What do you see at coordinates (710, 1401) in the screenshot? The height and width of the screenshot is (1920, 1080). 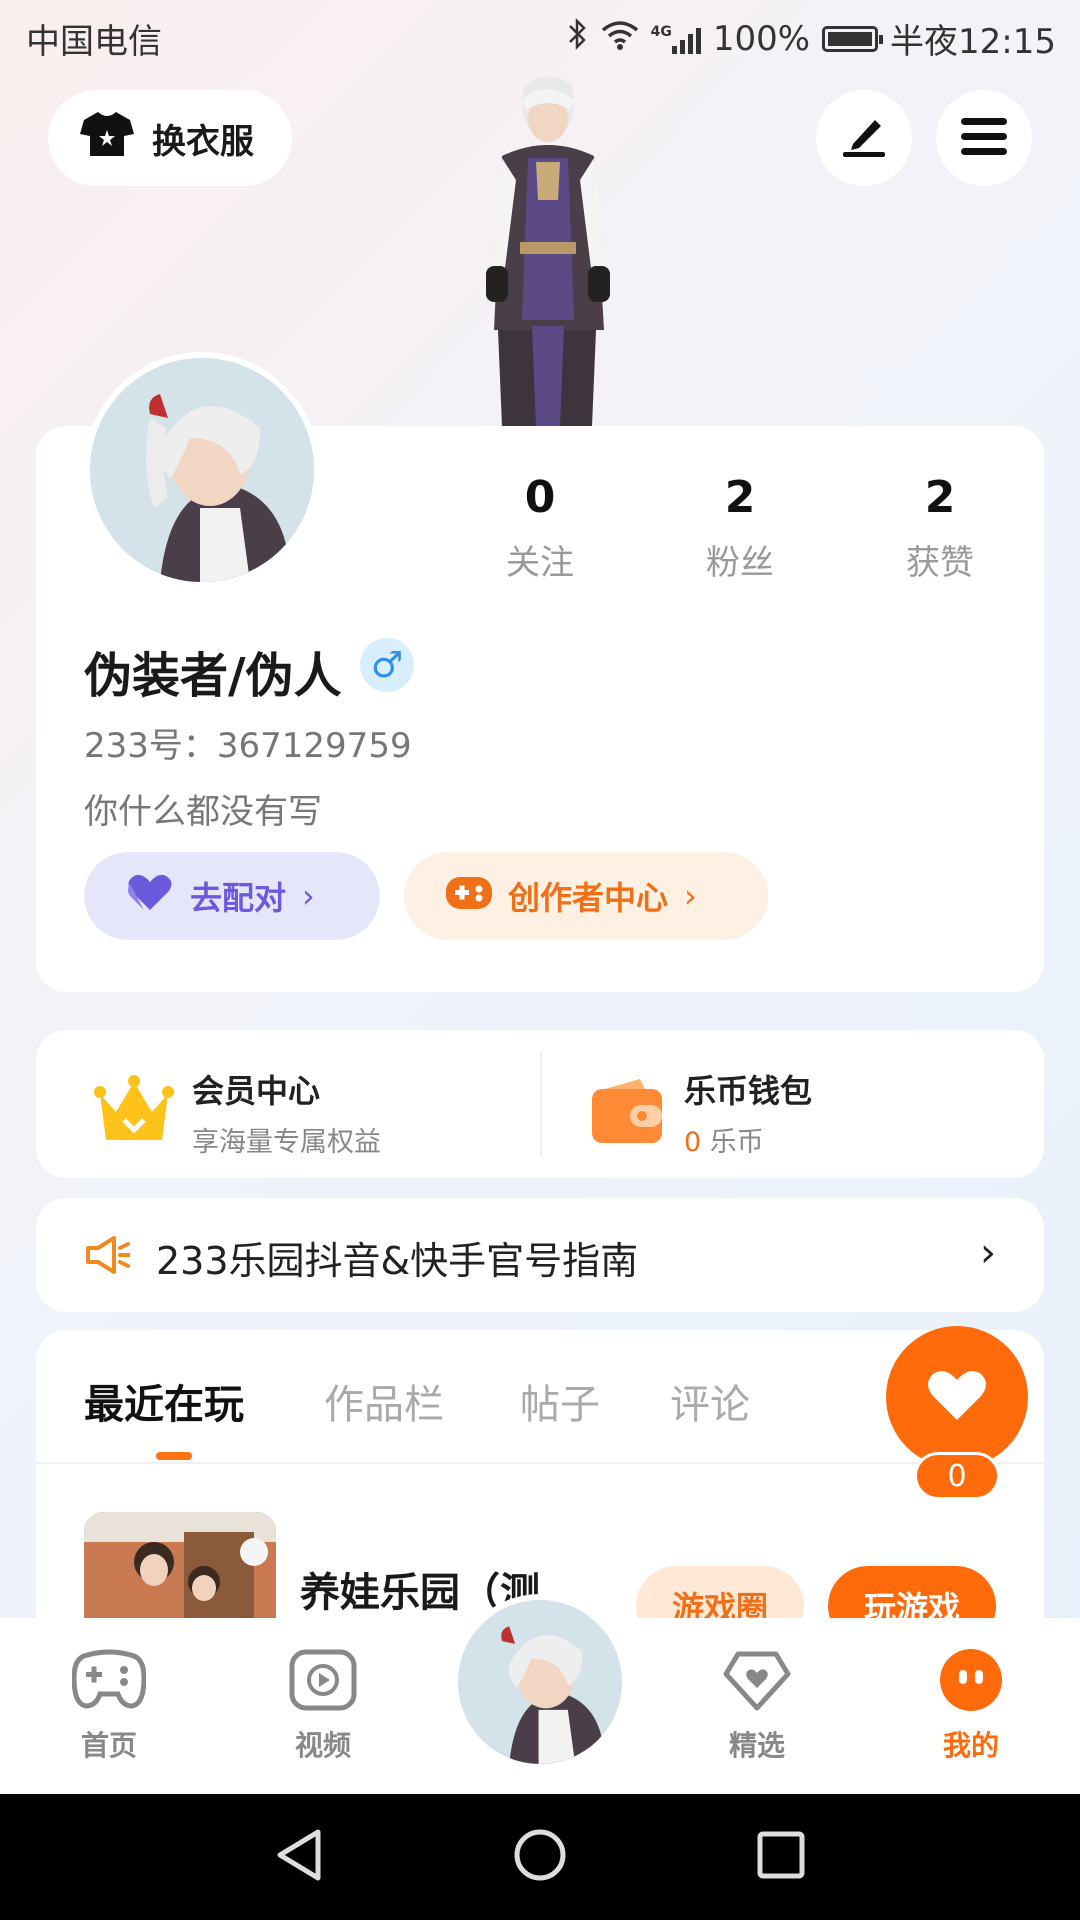 I see `tab-comments: 评论` at bounding box center [710, 1401].